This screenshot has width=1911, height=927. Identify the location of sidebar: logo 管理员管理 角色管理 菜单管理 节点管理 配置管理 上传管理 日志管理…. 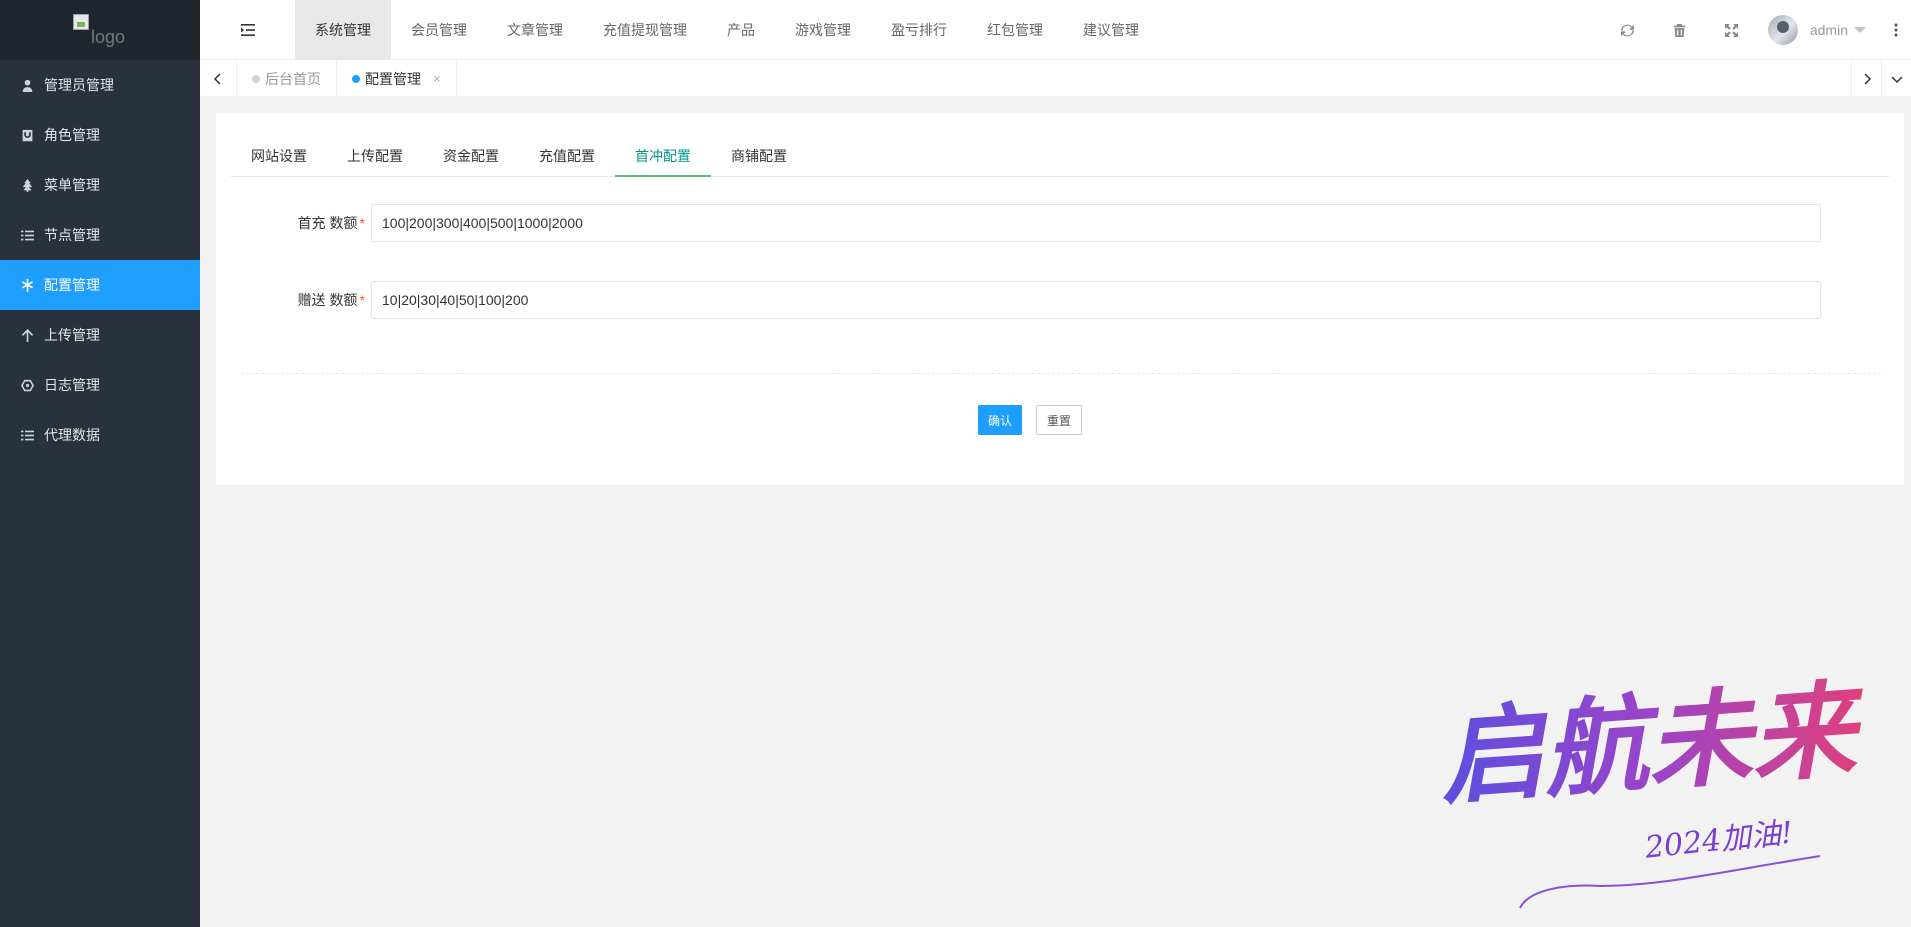
(100, 463).